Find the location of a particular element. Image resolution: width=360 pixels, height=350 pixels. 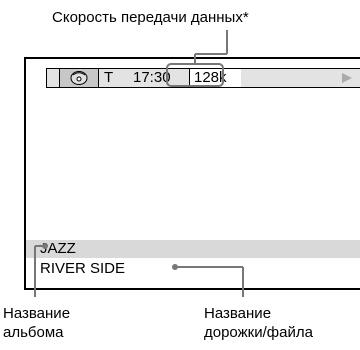

album-caption-line2: альбома is located at coordinates (33, 332).